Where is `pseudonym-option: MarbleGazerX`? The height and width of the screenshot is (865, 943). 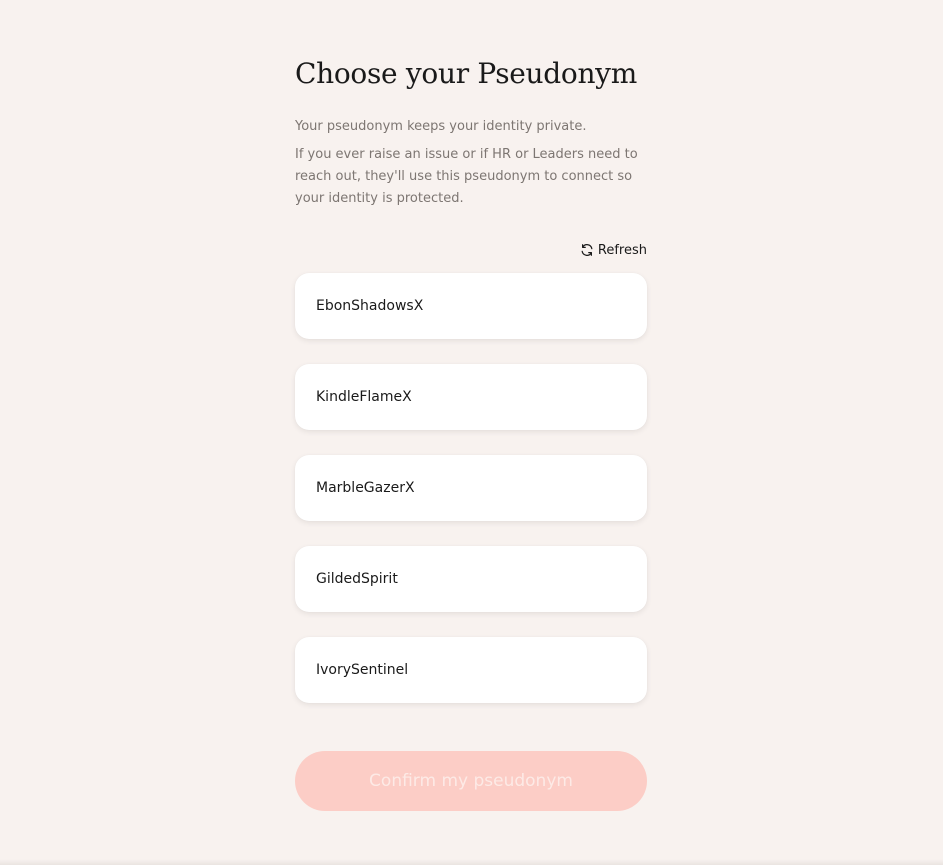 pseudonym-option: MarbleGazerX is located at coordinates (471, 488).